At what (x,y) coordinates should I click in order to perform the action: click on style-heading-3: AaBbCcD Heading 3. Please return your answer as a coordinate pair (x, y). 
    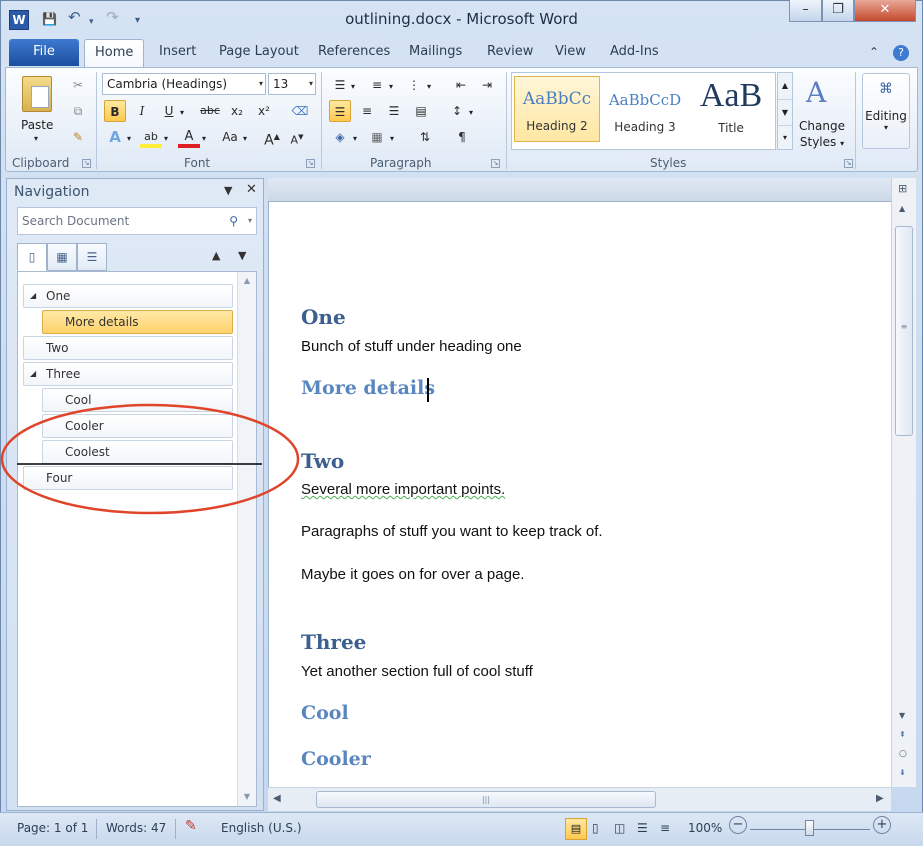
    Looking at the image, I should click on (645, 109).